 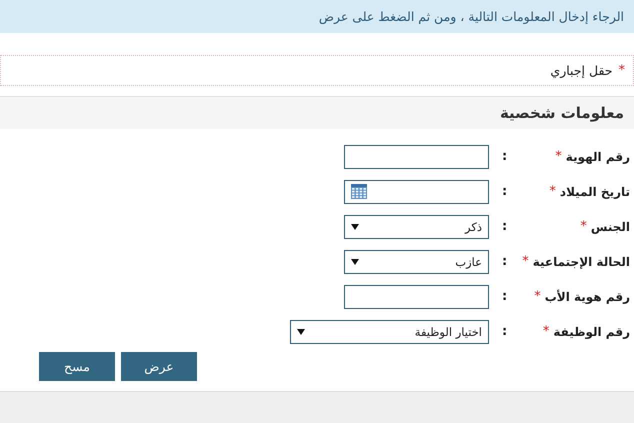 What do you see at coordinates (598, 157) in the screenshot?
I see `field-label: رقم الهوية` at bounding box center [598, 157].